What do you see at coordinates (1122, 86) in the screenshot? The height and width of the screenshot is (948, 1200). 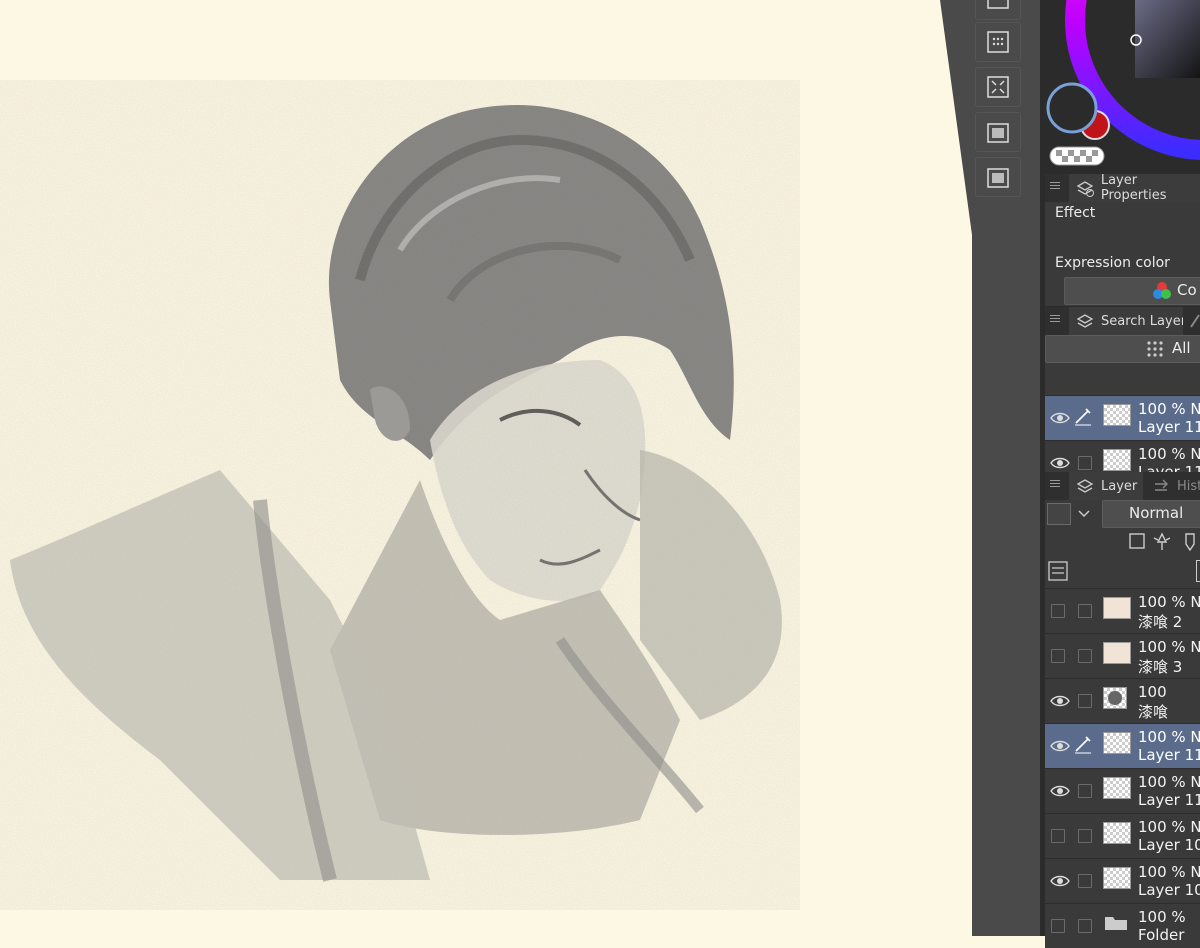 I see `color-wheel-panel` at bounding box center [1122, 86].